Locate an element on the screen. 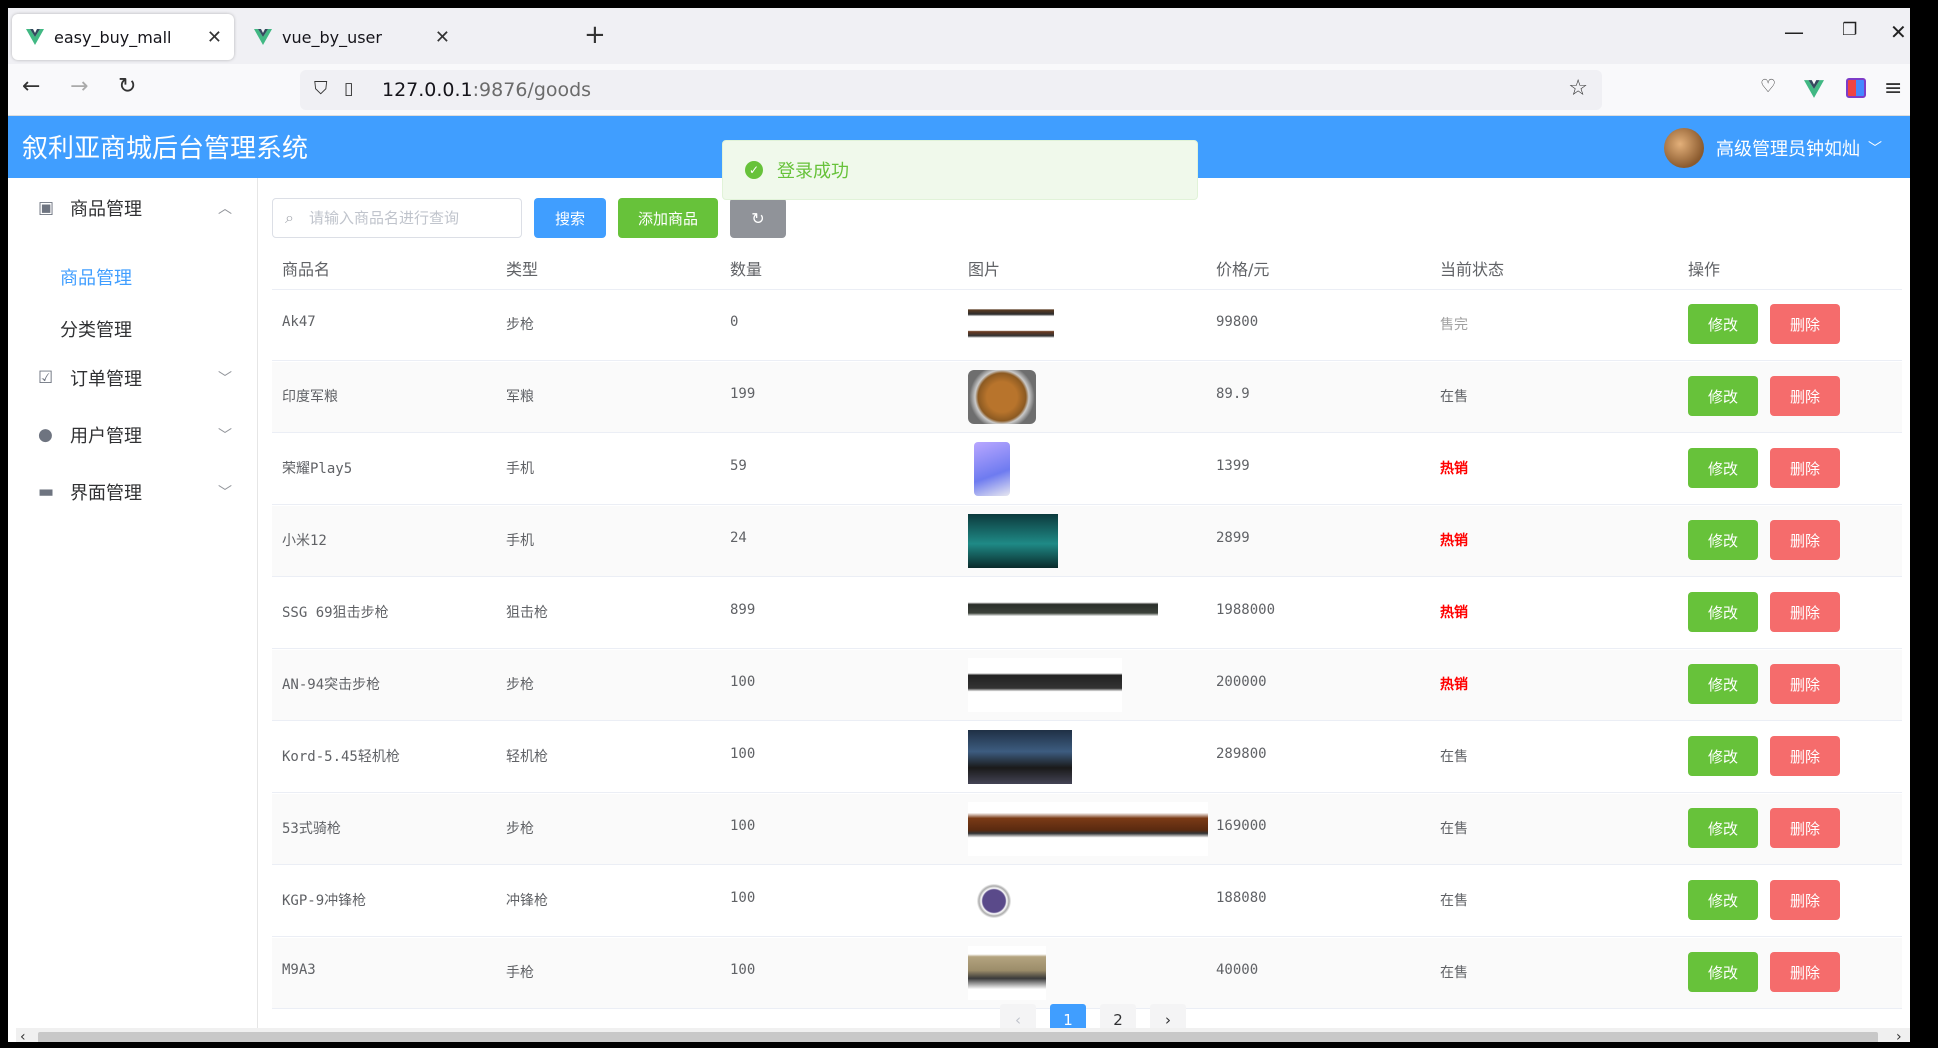 The width and height of the screenshot is (1938, 1048). sidebar-subitem-goods: 商品管理 is located at coordinates (96, 277).